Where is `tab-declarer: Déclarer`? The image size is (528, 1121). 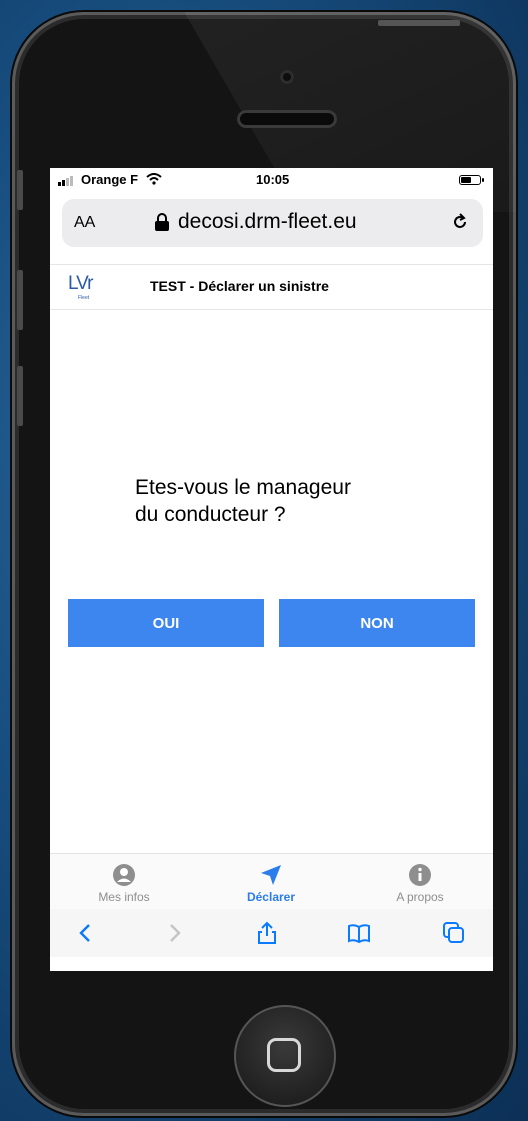
tab-declarer: Déclarer is located at coordinates (271, 882).